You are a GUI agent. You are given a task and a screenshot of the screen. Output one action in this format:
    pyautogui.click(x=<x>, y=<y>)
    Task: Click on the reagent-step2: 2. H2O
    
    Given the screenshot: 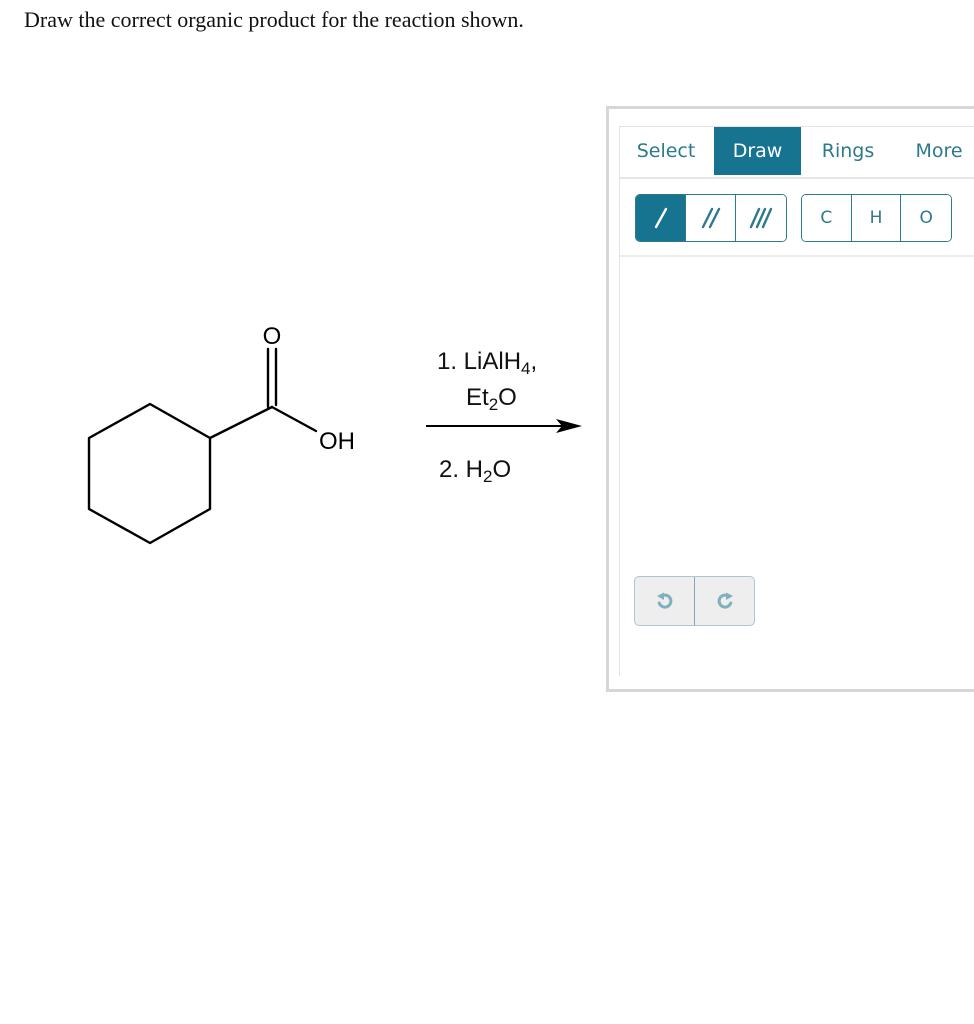 What is the action you would take?
    pyautogui.click(x=475, y=470)
    